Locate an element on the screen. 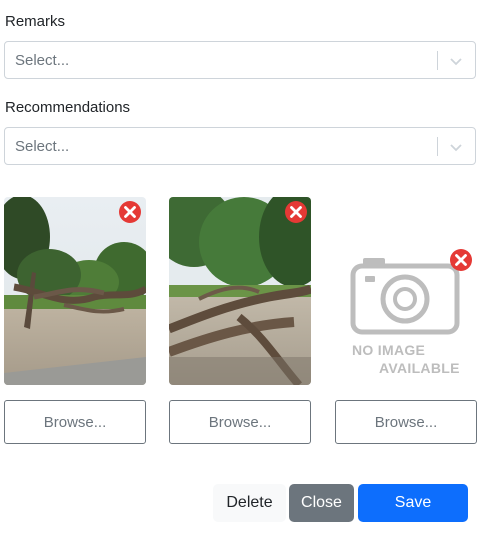 Image resolution: width=480 pixels, height=544 pixels. no-image-text-line2: AVAILABLE is located at coordinates (419, 368).